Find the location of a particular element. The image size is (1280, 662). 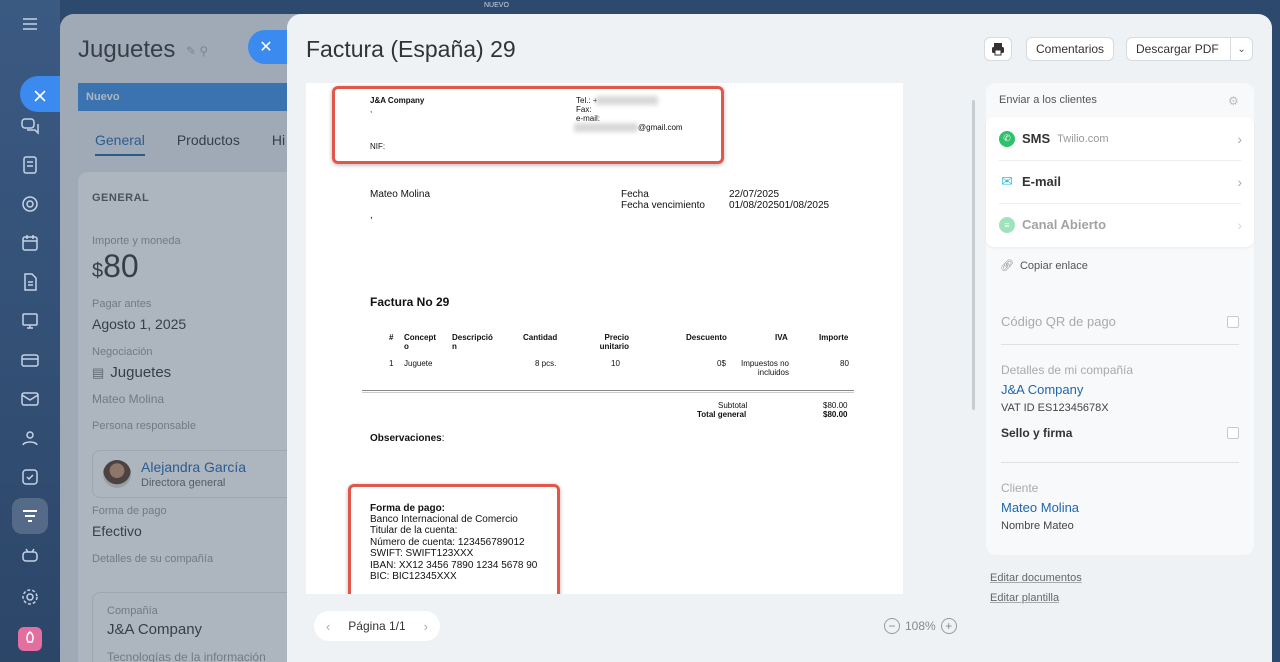

close-icon: ✕ is located at coordinates (266, 47).